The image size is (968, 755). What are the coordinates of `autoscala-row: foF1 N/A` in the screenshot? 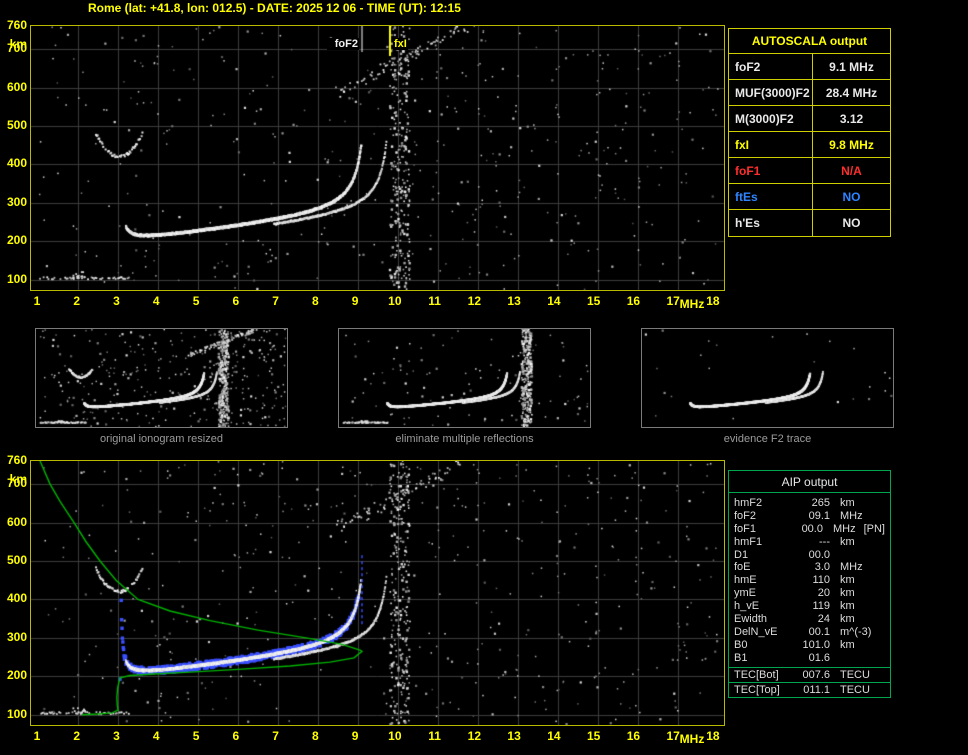 It's located at (809, 171).